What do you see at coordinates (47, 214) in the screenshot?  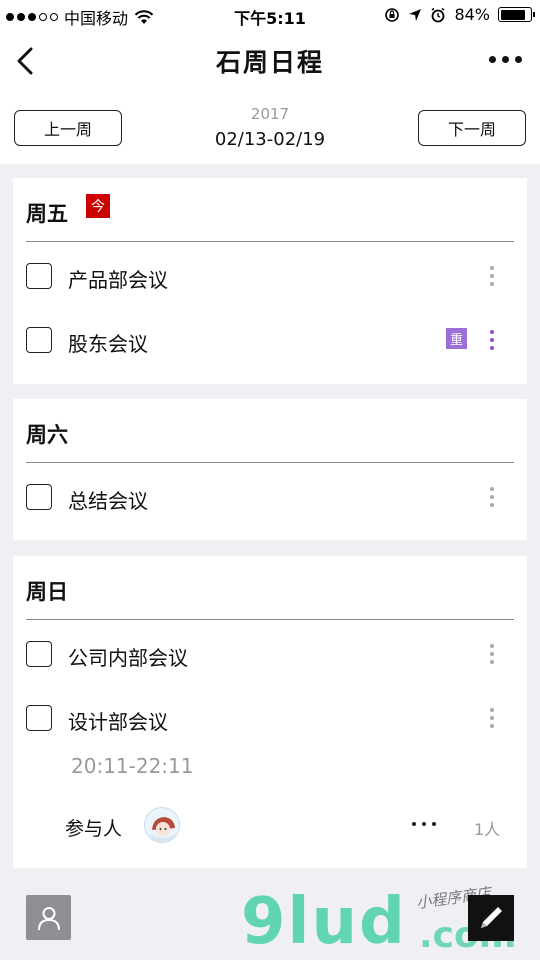 I see `day-title: 周五` at bounding box center [47, 214].